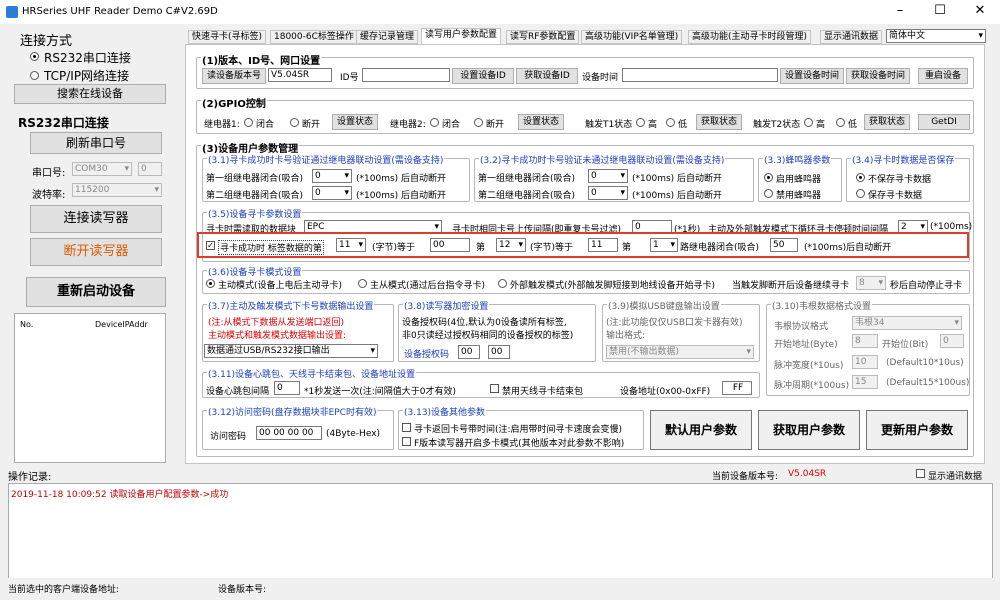 Image resolution: width=1000 pixels, height=600 pixels. I want to click on byte-index-2-select: 12, so click(511, 245).